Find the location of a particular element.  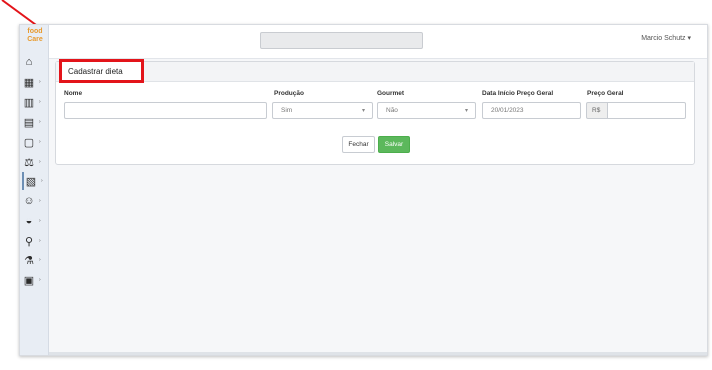

sidebar-item-people: ☺ › is located at coordinates (35, 201).